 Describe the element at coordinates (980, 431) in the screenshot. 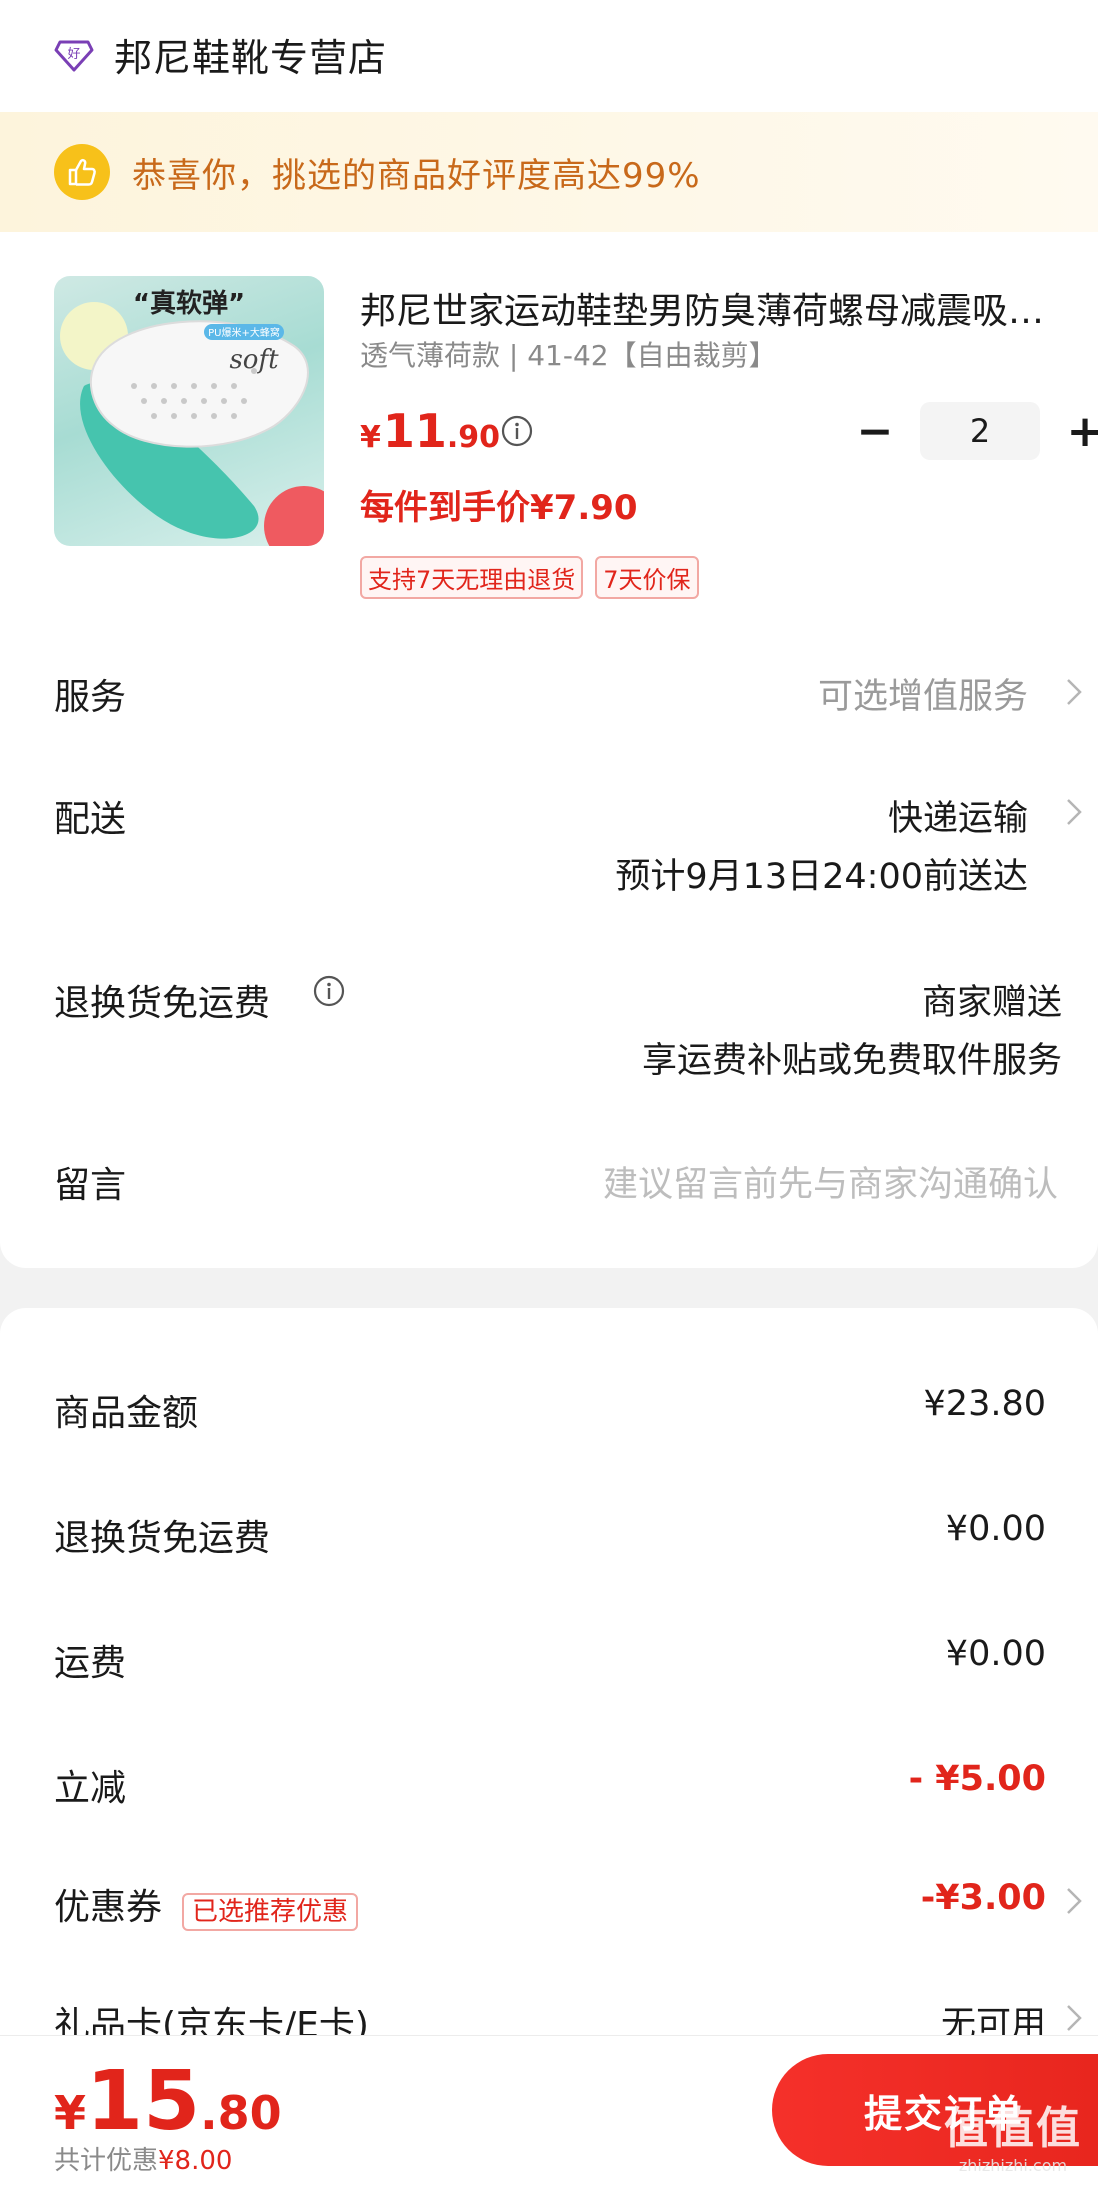

I see `quantity-input: 2` at that location.